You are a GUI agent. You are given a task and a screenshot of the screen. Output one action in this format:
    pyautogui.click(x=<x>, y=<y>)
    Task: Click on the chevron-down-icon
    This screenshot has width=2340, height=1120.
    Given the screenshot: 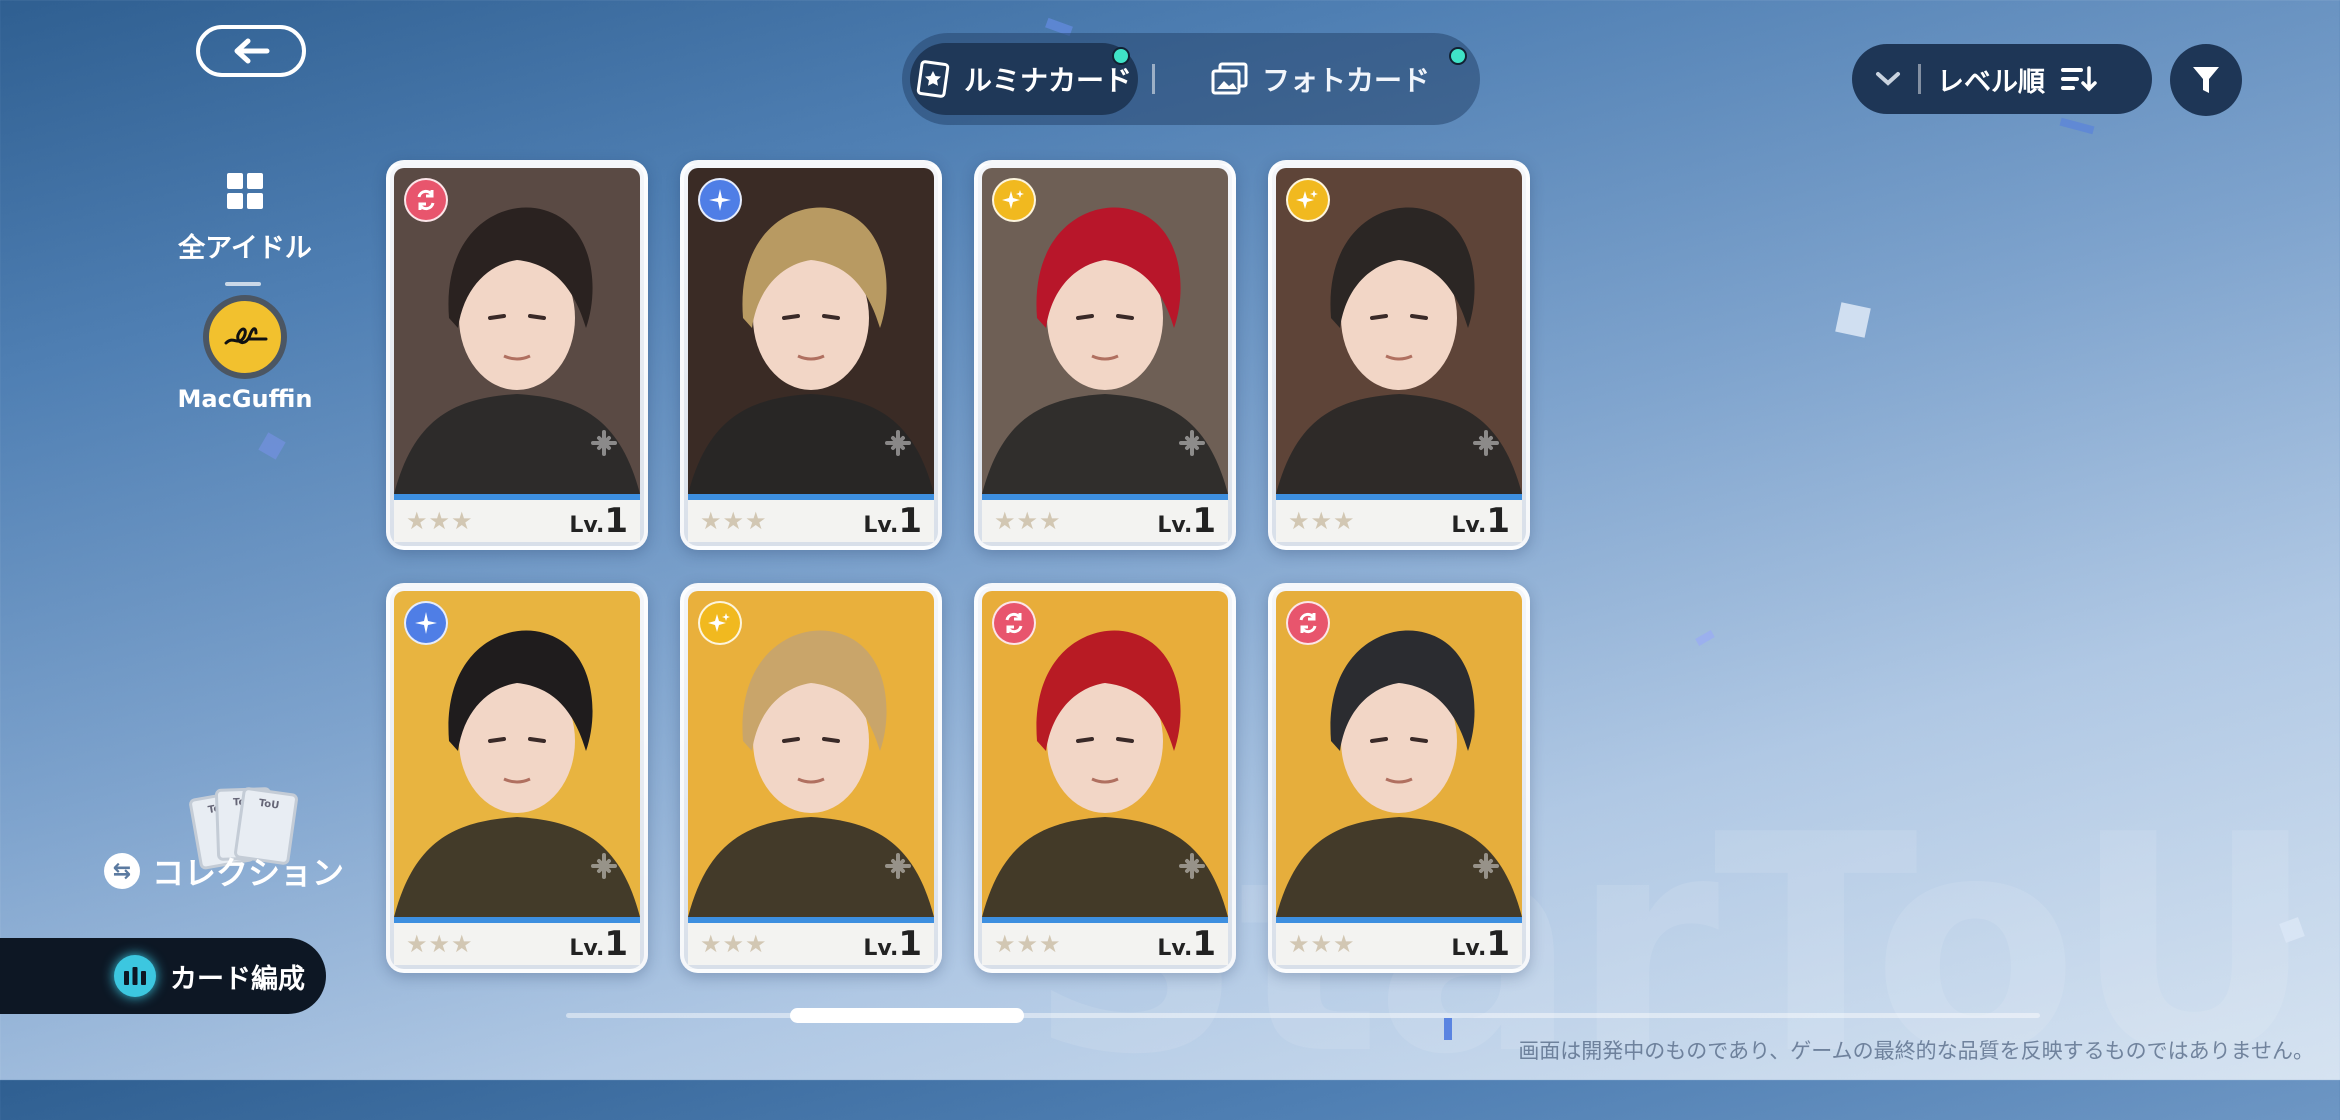 What is the action you would take?
    pyautogui.click(x=1888, y=79)
    